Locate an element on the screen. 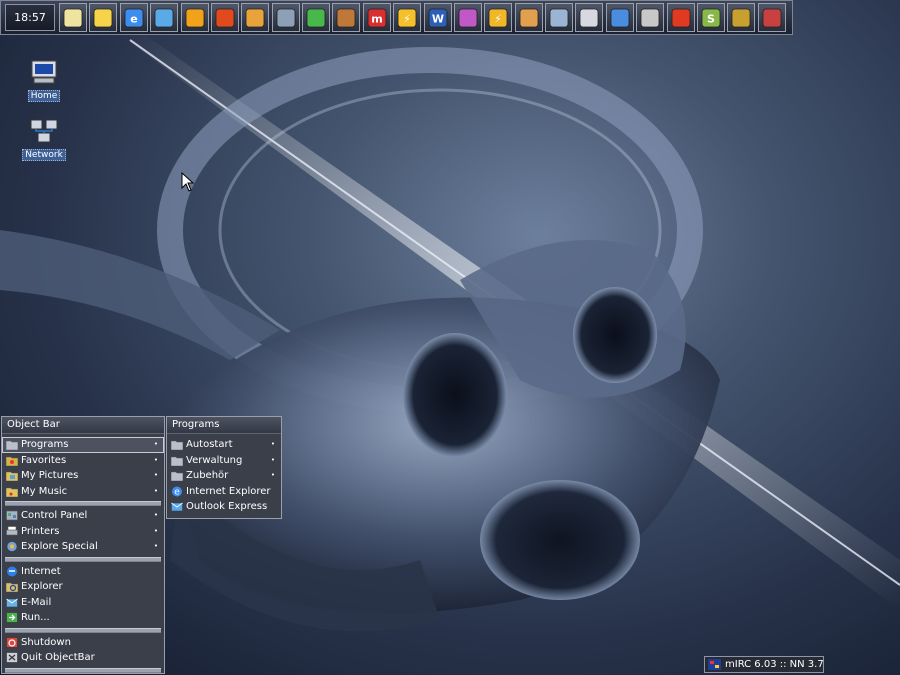  winamp-icon is located at coordinates (255, 17).